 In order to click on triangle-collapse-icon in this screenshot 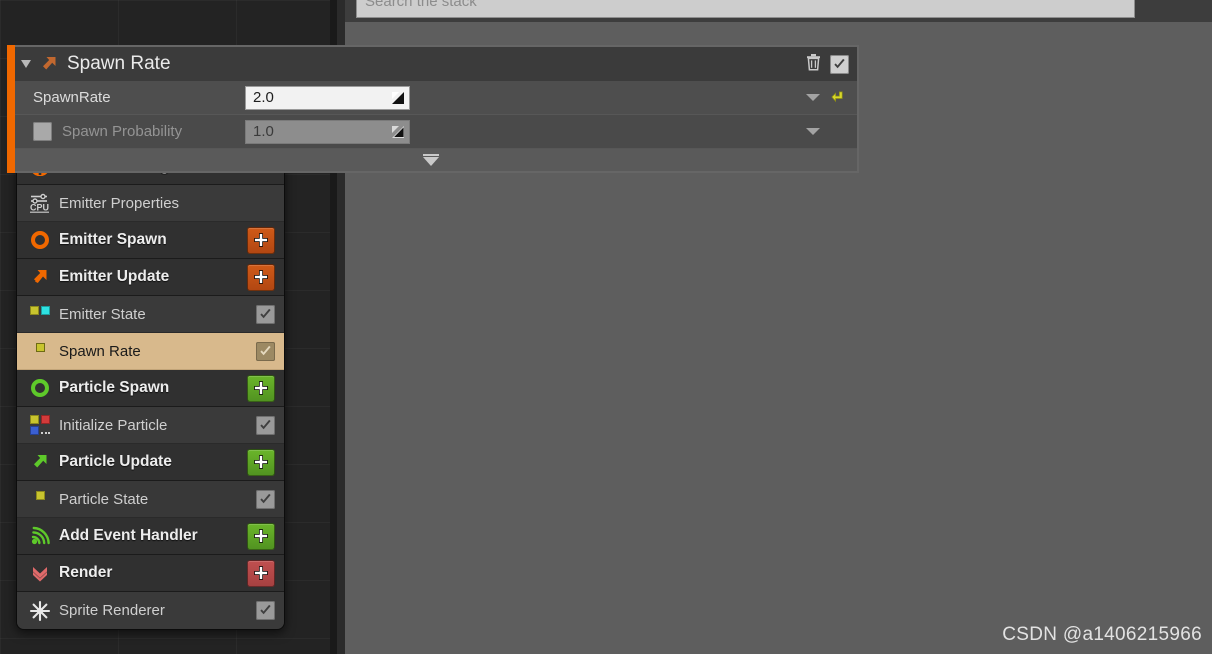, I will do `click(26, 64)`.